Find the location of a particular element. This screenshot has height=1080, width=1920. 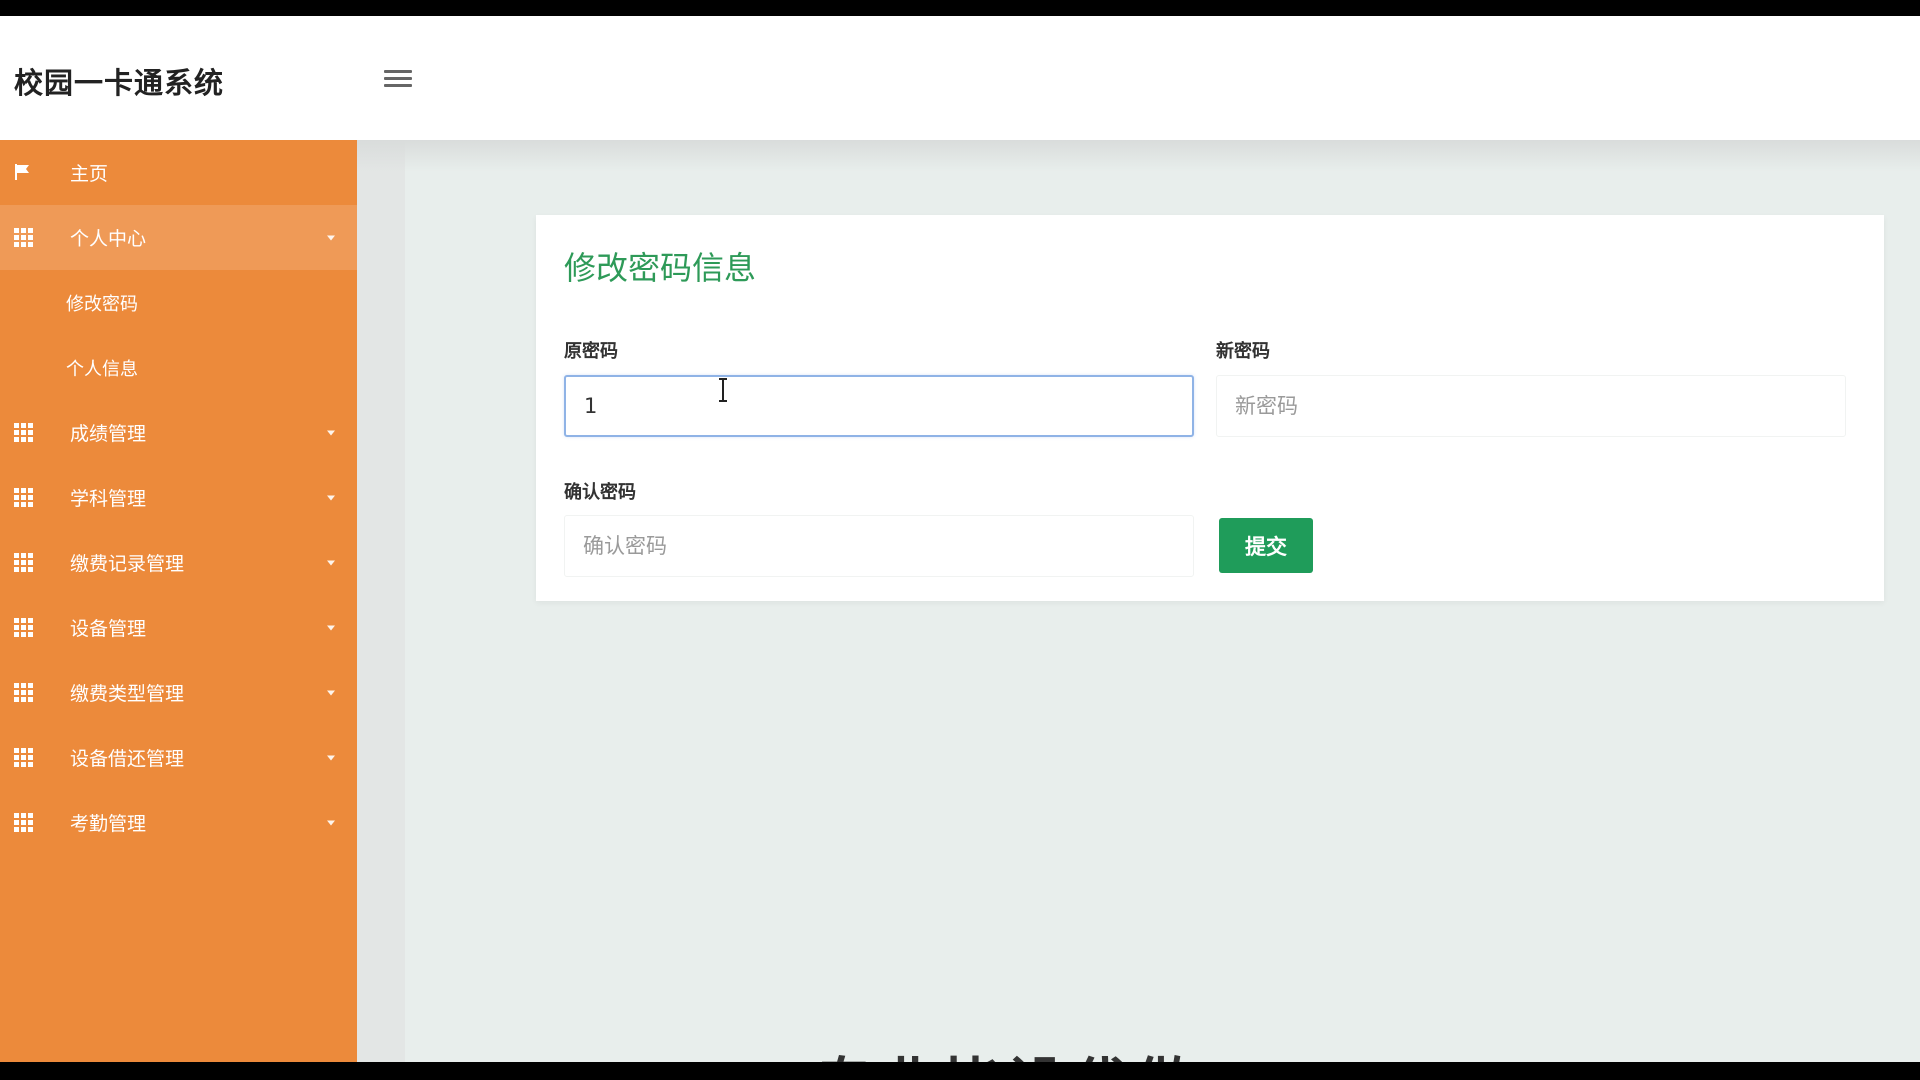

sidebar-item-label: 个人中心 is located at coordinates (108, 239).